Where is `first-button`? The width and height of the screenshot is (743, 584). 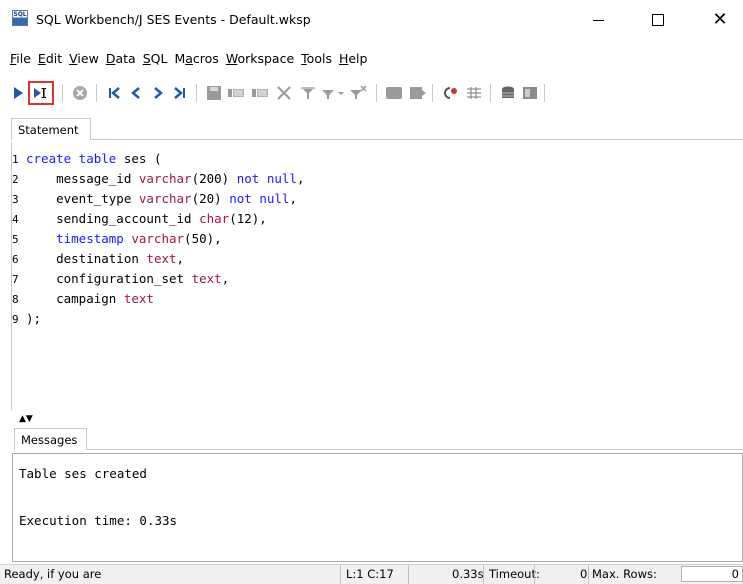 first-button is located at coordinates (114, 93).